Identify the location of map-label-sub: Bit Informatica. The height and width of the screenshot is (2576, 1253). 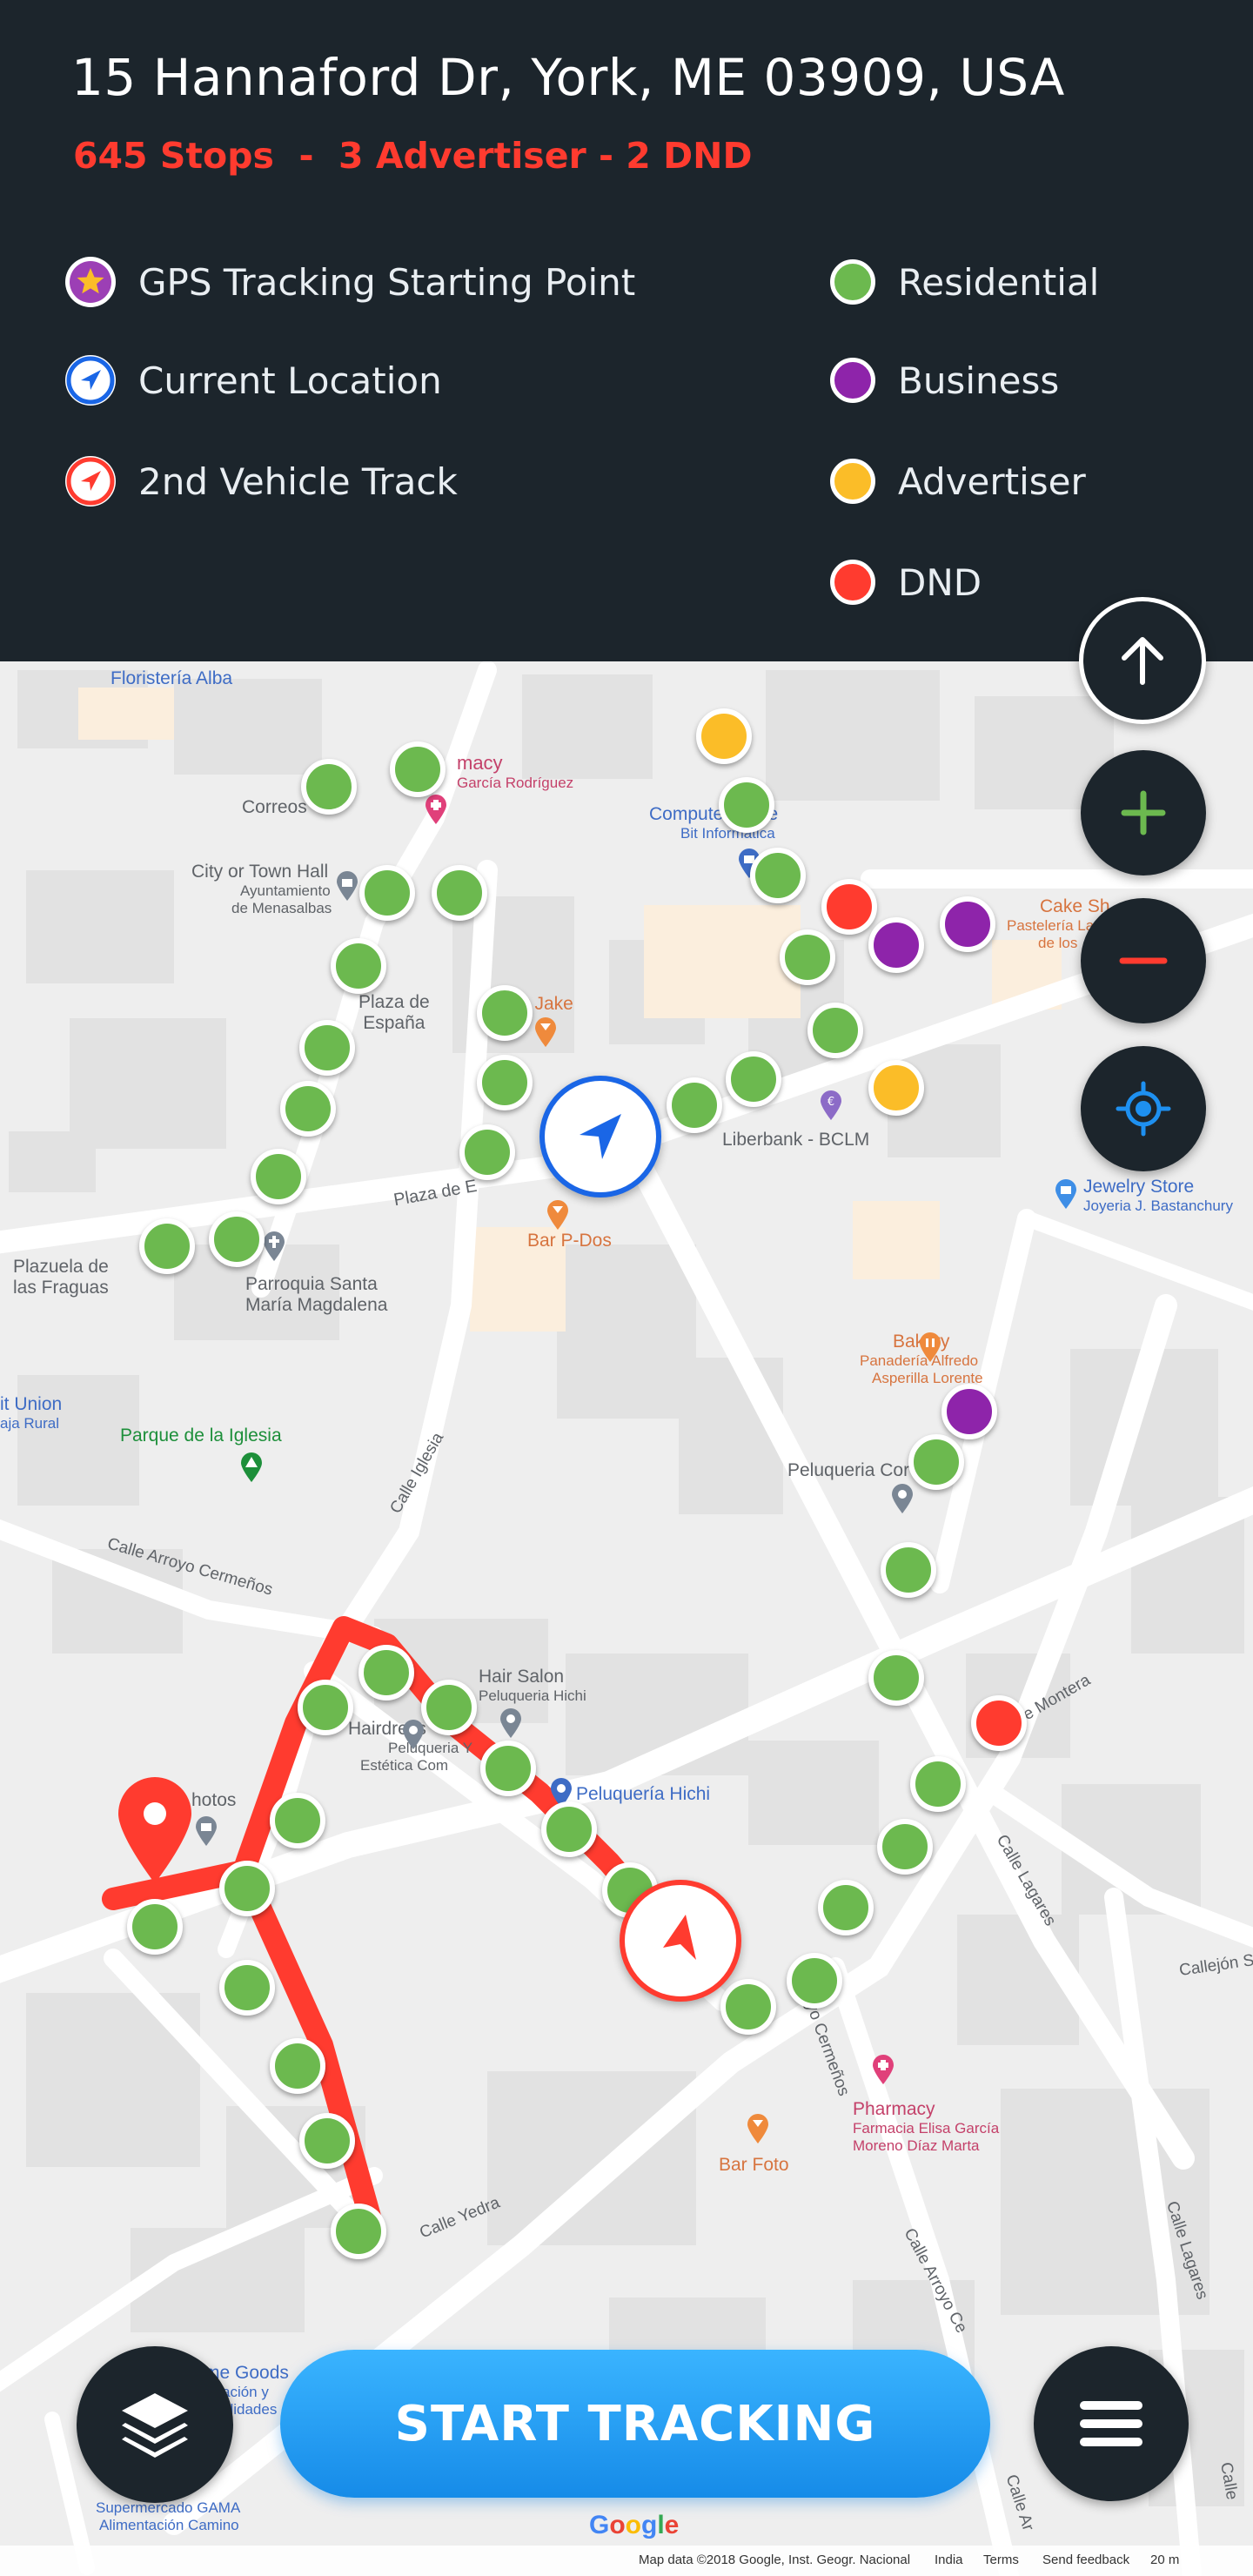
(727, 833).